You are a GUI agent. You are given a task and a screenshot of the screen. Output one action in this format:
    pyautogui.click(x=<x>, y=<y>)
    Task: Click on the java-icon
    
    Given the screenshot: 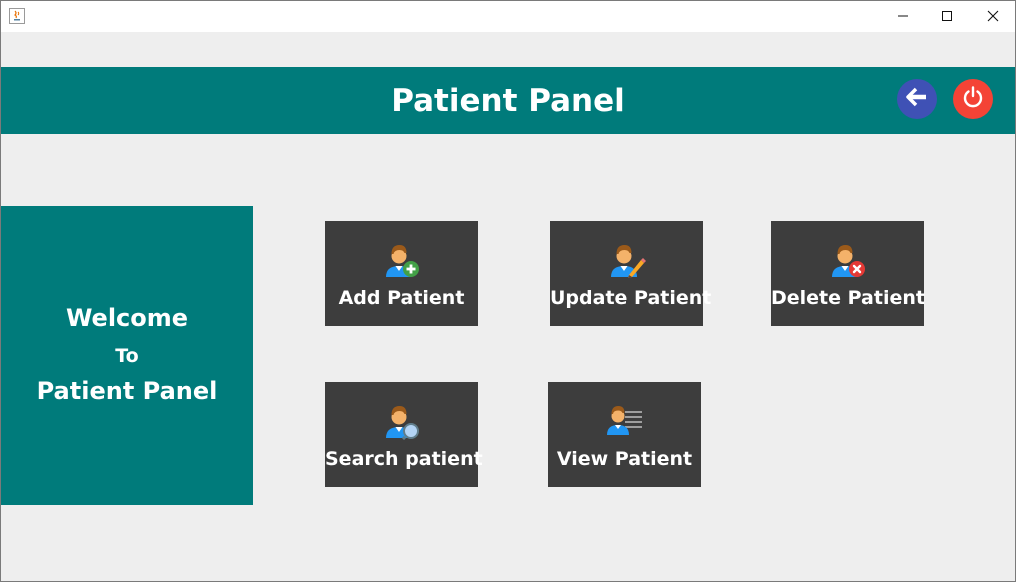 What is the action you would take?
    pyautogui.click(x=17, y=16)
    